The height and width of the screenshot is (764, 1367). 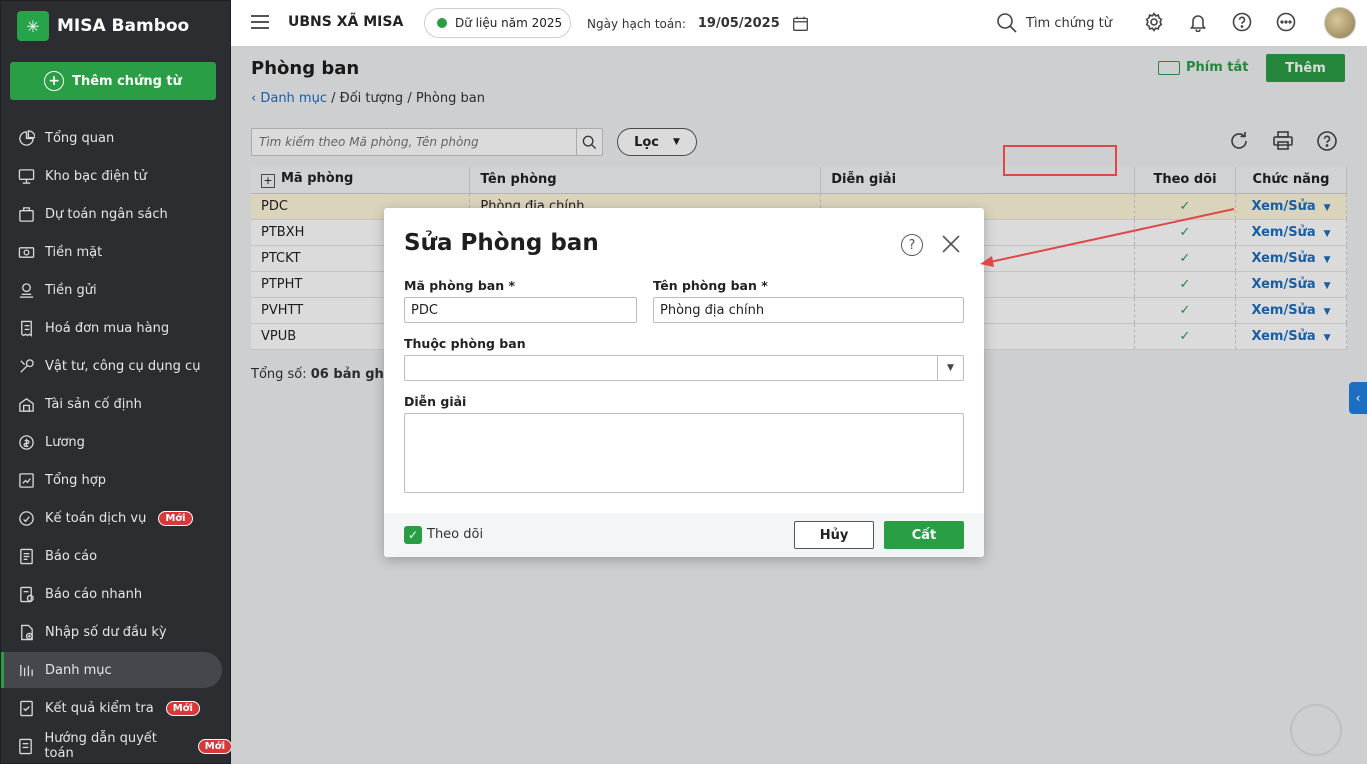 What do you see at coordinates (26, 670) in the screenshot?
I see `catalog-icon` at bounding box center [26, 670].